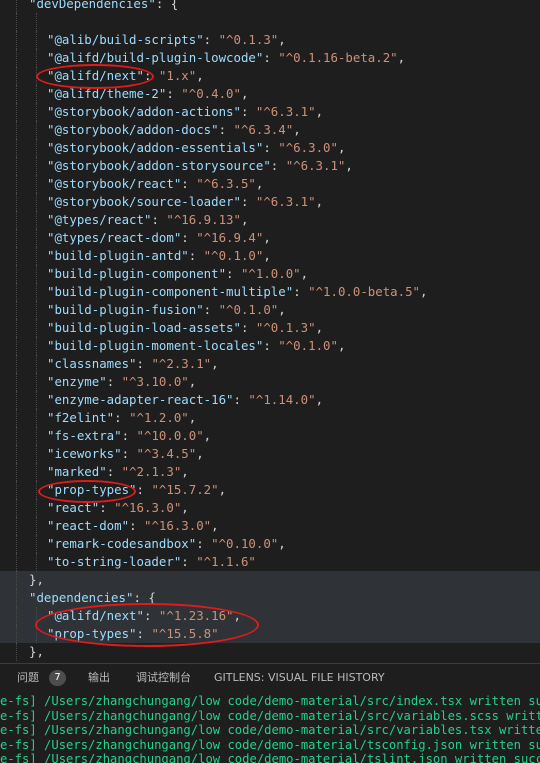 The height and width of the screenshot is (763, 540). Describe the element at coordinates (155, 345) in the screenshot. I see `json-key: "build-plugin-moment-locales"` at that location.